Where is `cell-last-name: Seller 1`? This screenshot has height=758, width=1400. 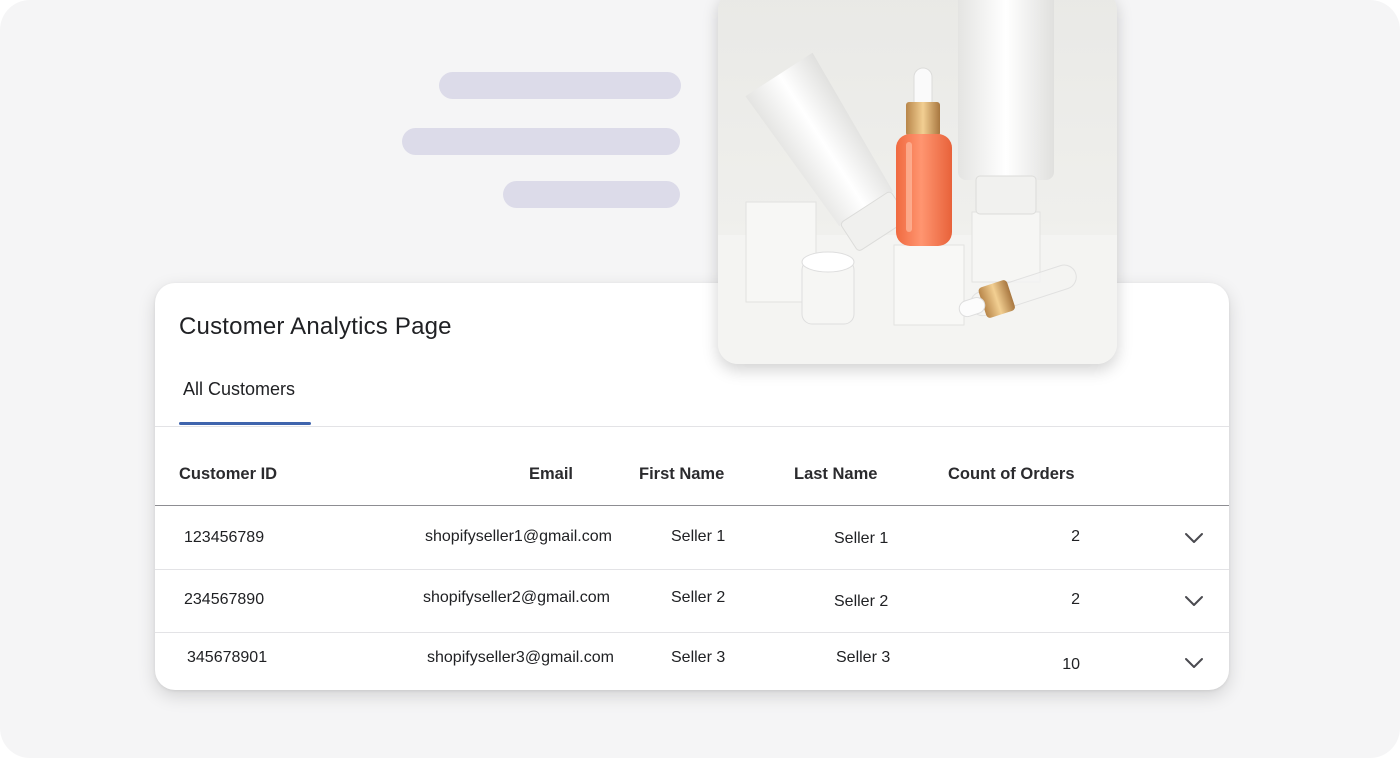 cell-last-name: Seller 1 is located at coordinates (861, 538).